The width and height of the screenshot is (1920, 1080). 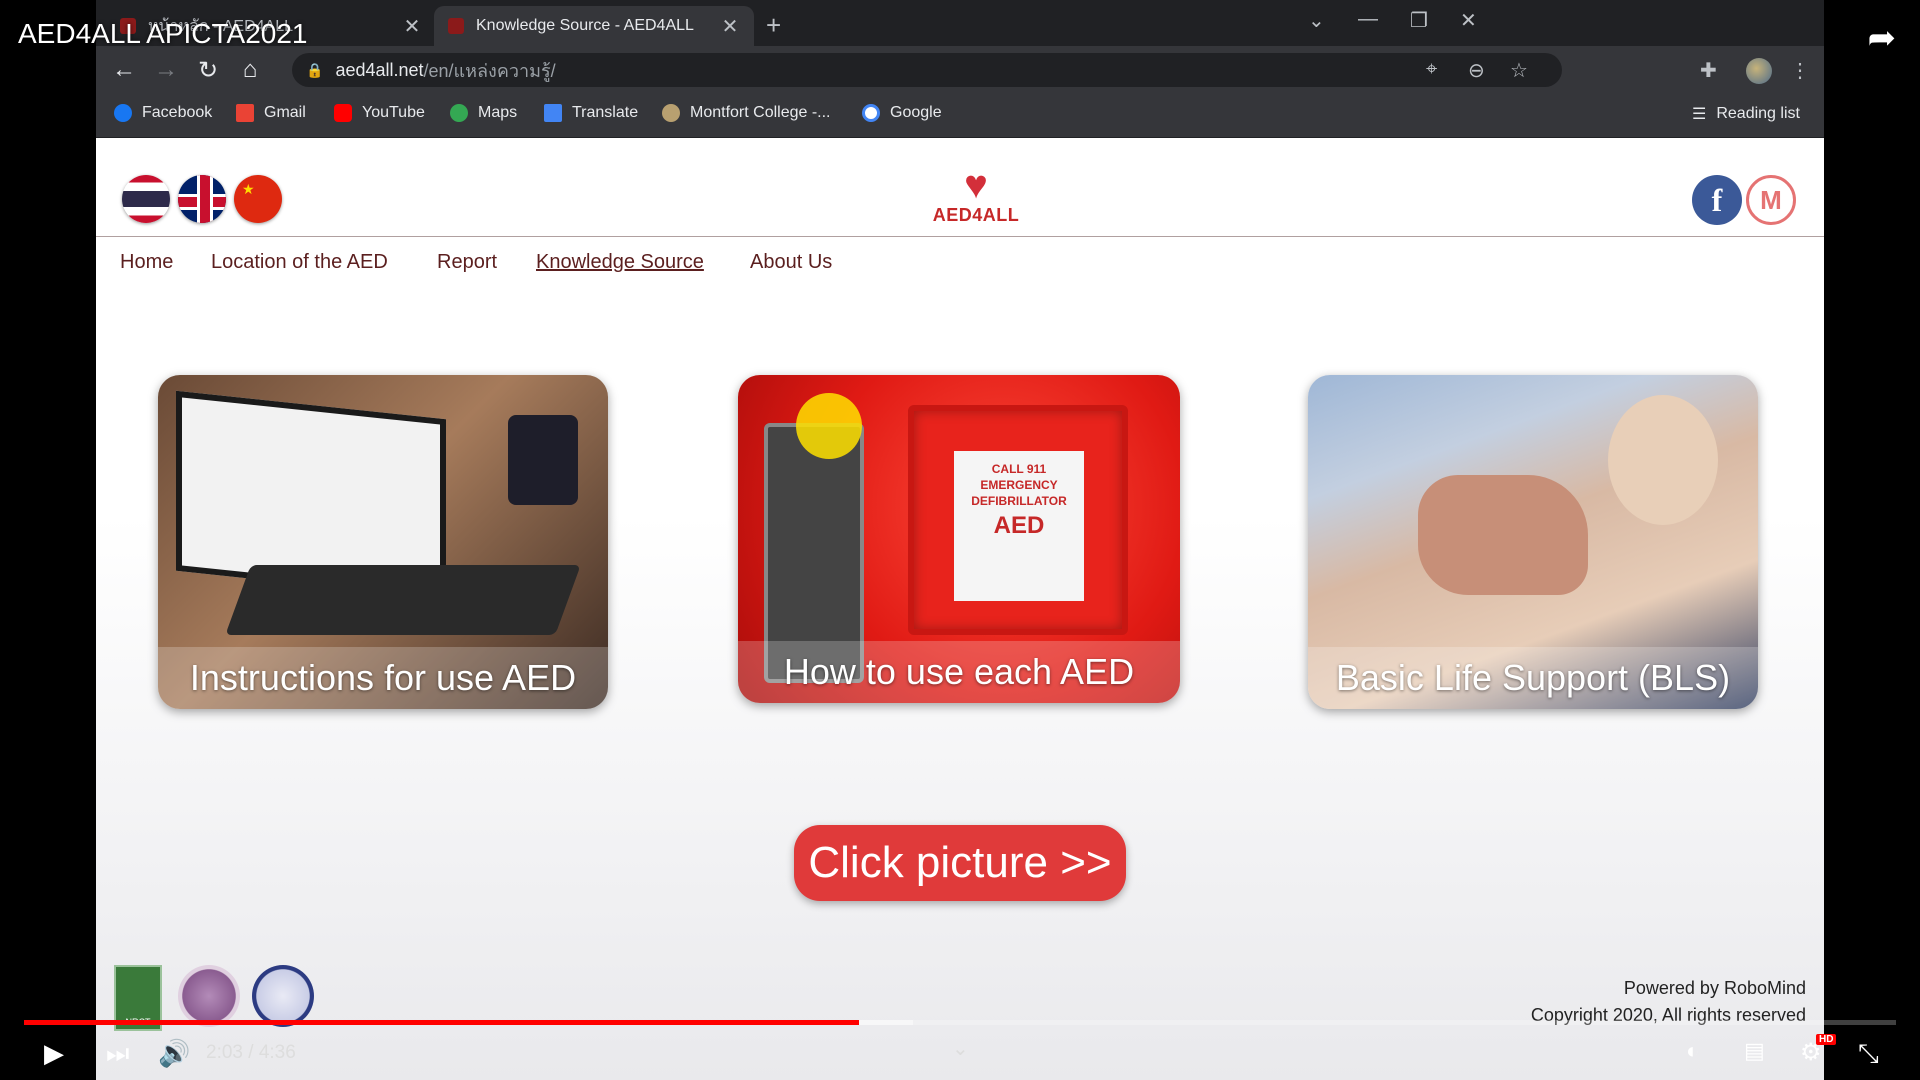 I want to click on new-tab-icon: +, so click(x=773, y=25).